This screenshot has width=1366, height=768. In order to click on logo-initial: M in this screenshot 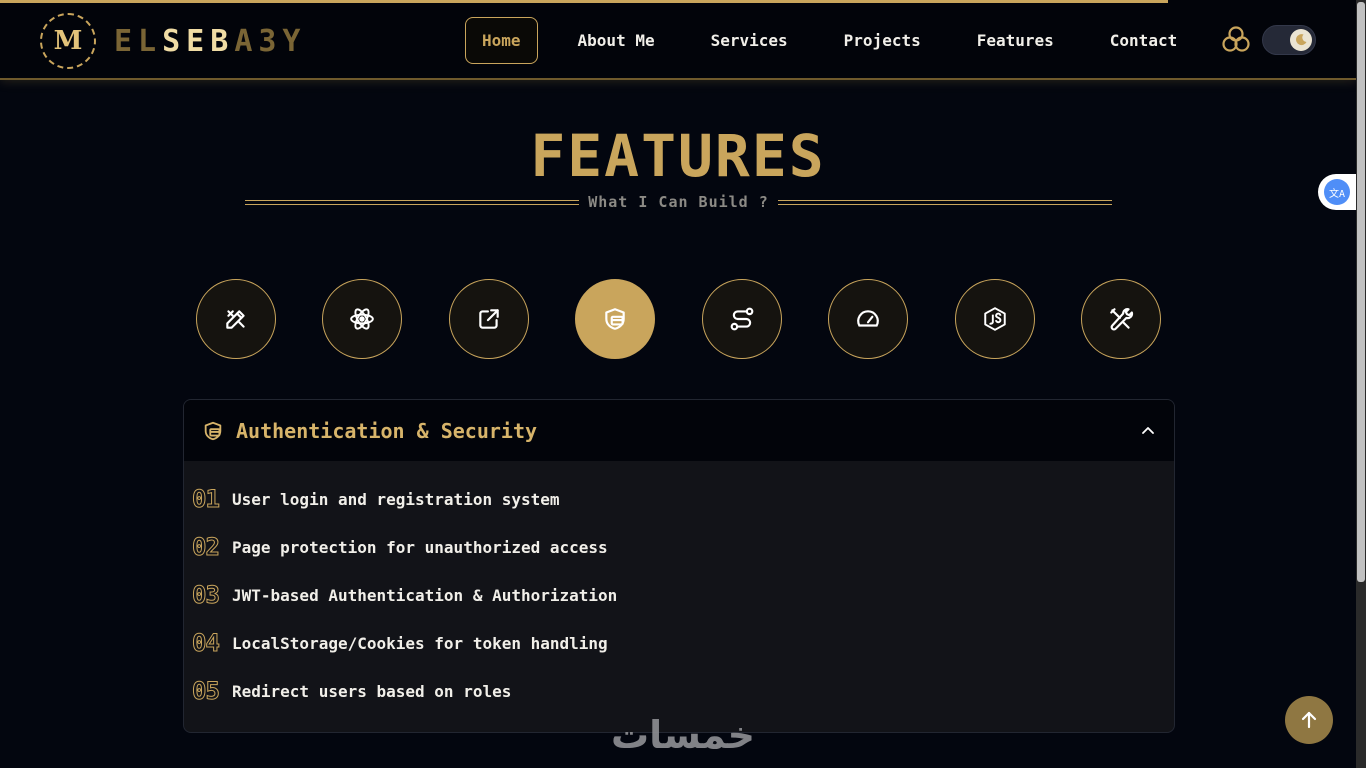, I will do `click(68, 41)`.